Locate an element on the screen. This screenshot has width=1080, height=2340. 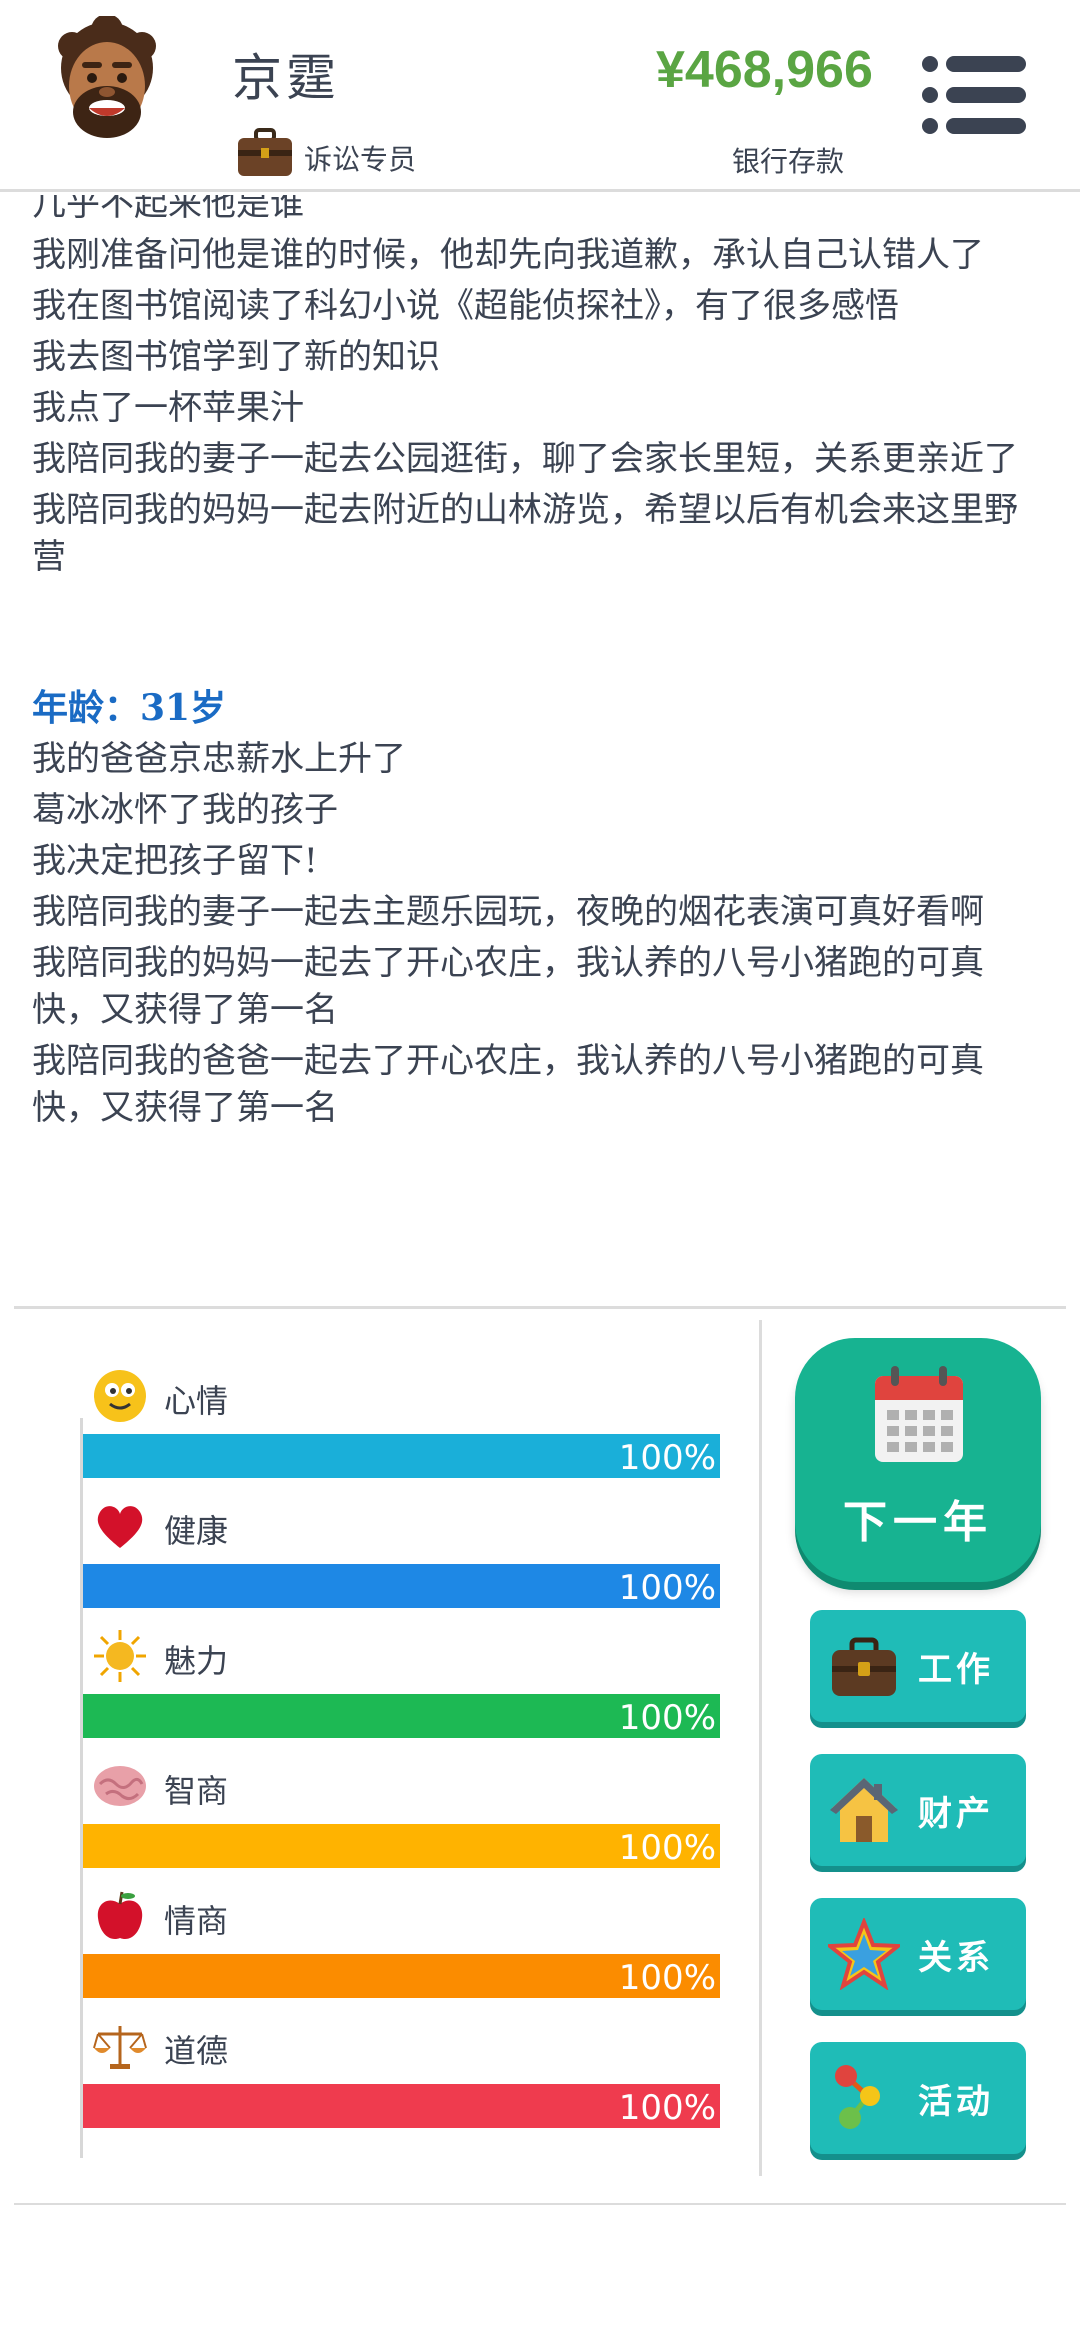
relations-label: 关系 is located at coordinates (956, 1958).